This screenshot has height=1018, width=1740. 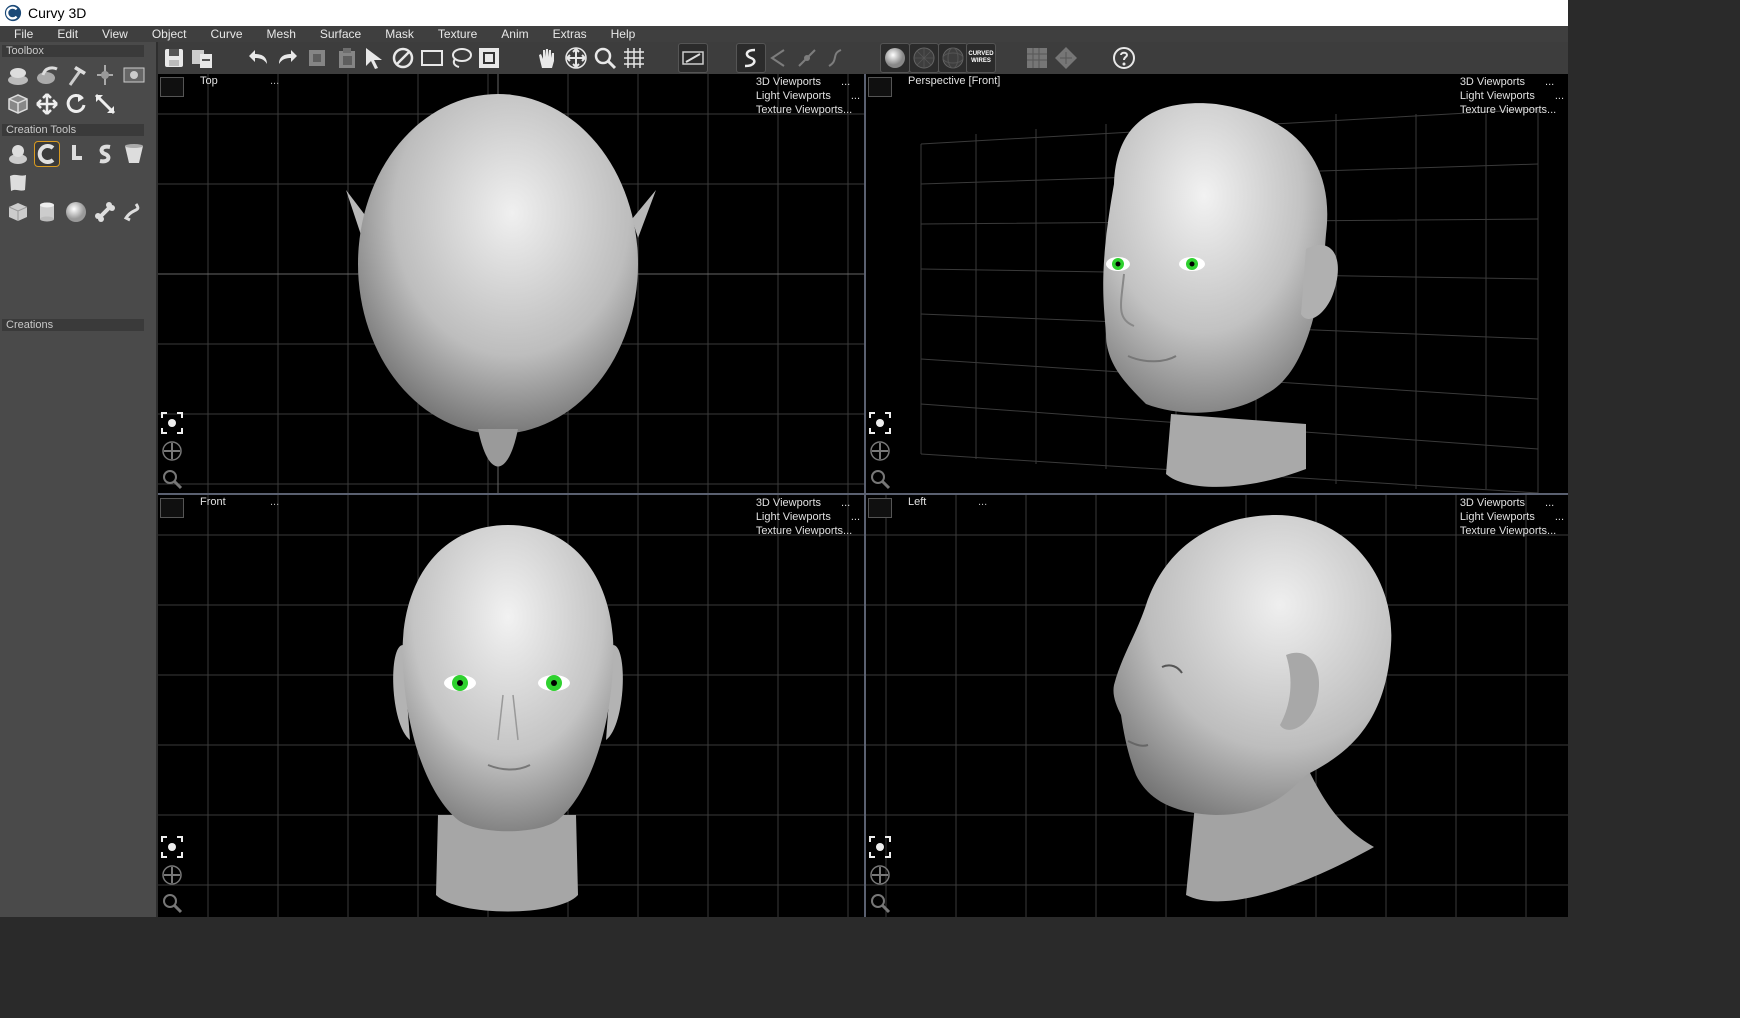 What do you see at coordinates (18, 154) in the screenshot?
I see `blob-tool-icon` at bounding box center [18, 154].